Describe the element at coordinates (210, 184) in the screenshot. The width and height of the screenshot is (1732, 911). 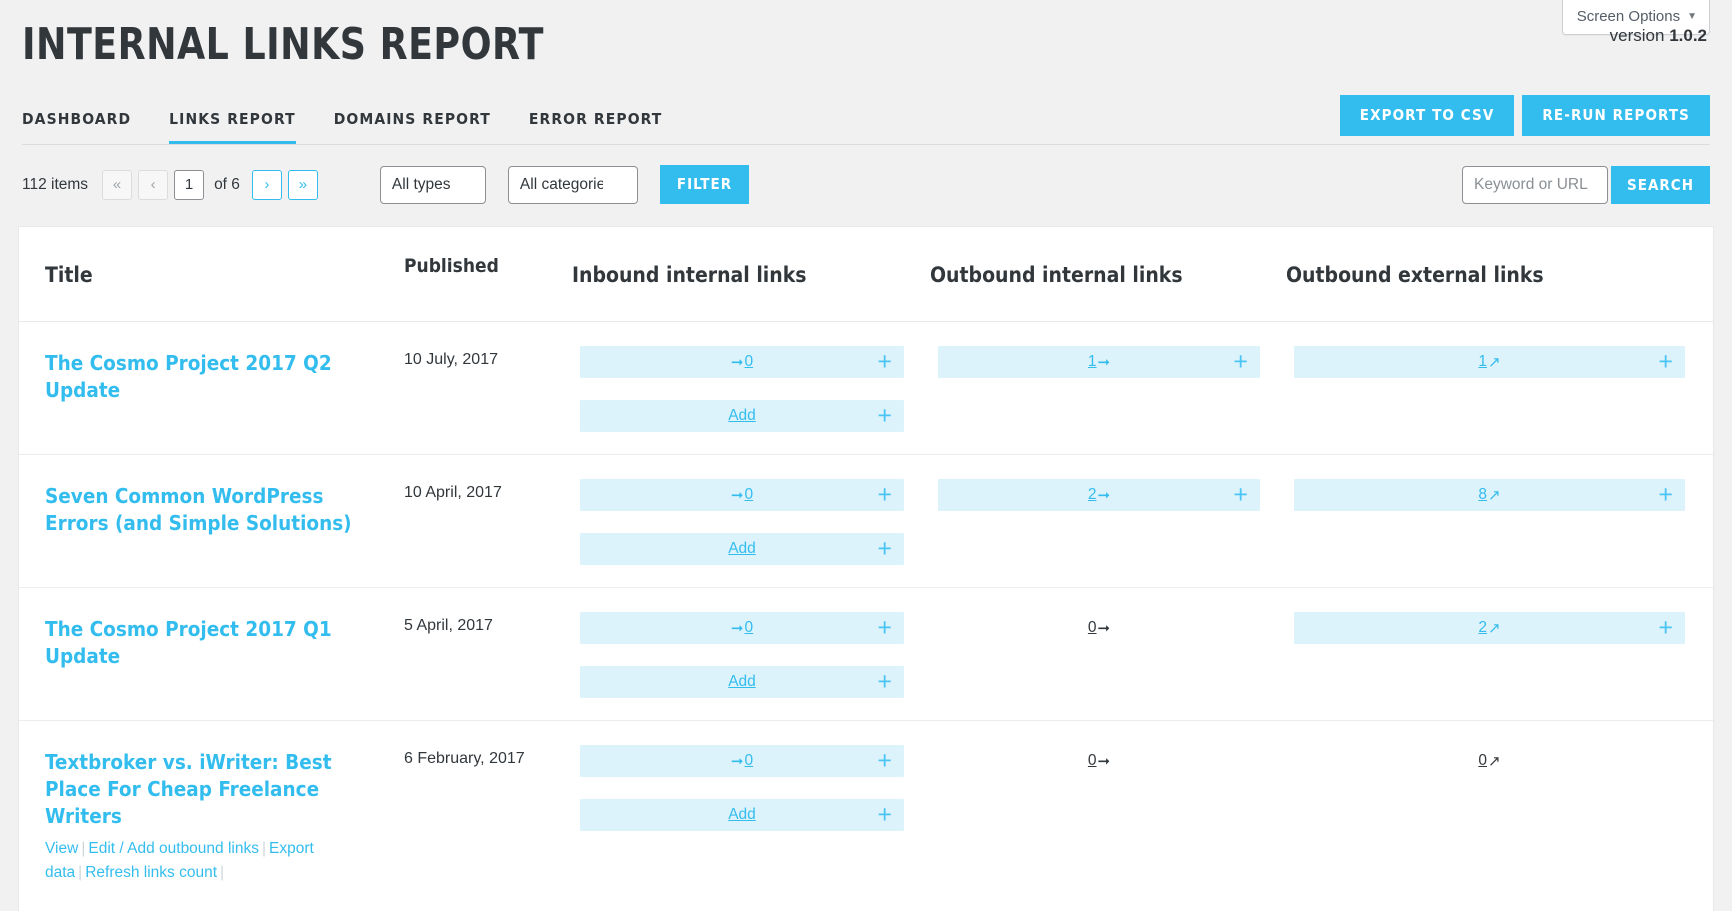
I see `pagination: « ‹ of 6 › »` at that location.